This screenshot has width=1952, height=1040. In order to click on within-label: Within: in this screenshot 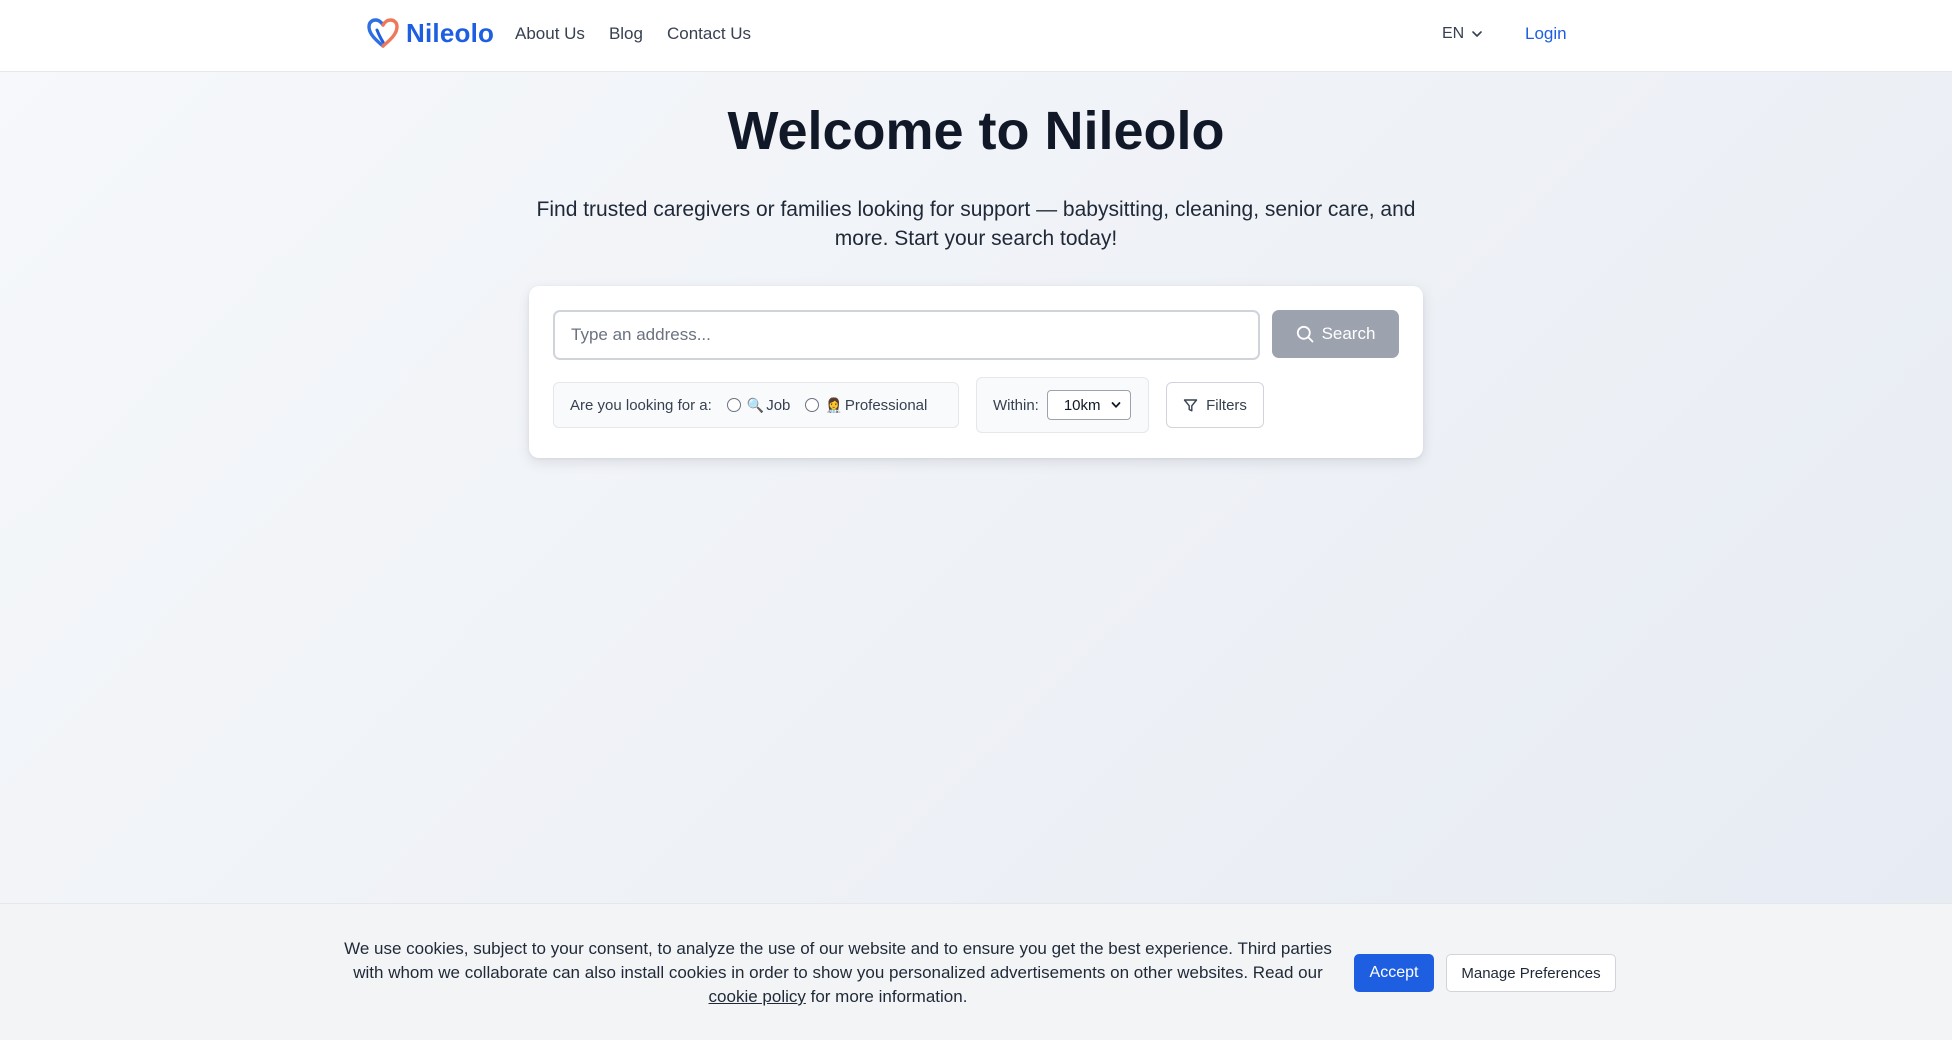, I will do `click(1016, 405)`.